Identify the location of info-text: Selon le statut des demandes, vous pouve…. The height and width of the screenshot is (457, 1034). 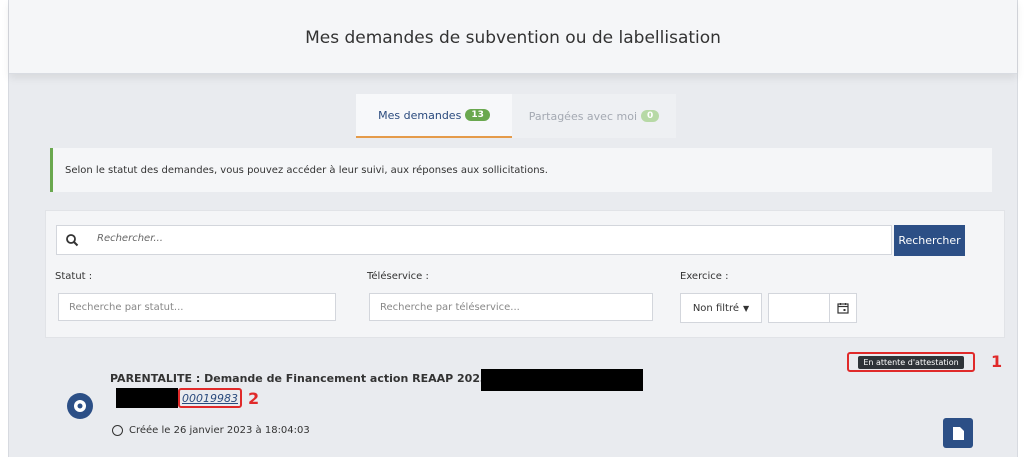
(306, 170).